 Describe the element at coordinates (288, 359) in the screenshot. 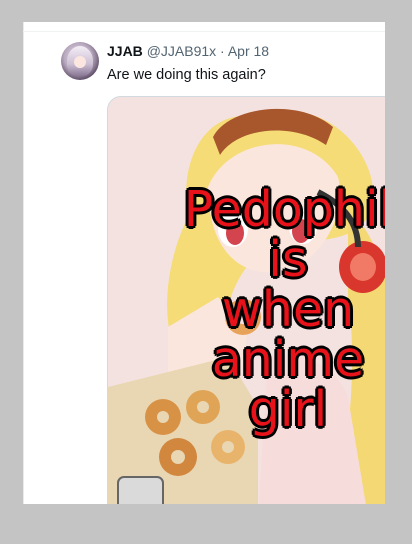

I see `caption-line: anime` at that location.